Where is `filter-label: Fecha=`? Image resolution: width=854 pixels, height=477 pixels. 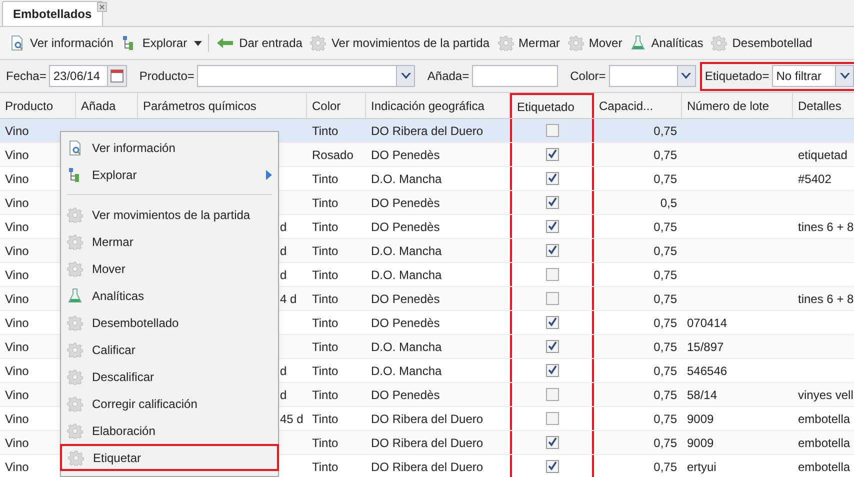
filter-label: Fecha= is located at coordinates (26, 76).